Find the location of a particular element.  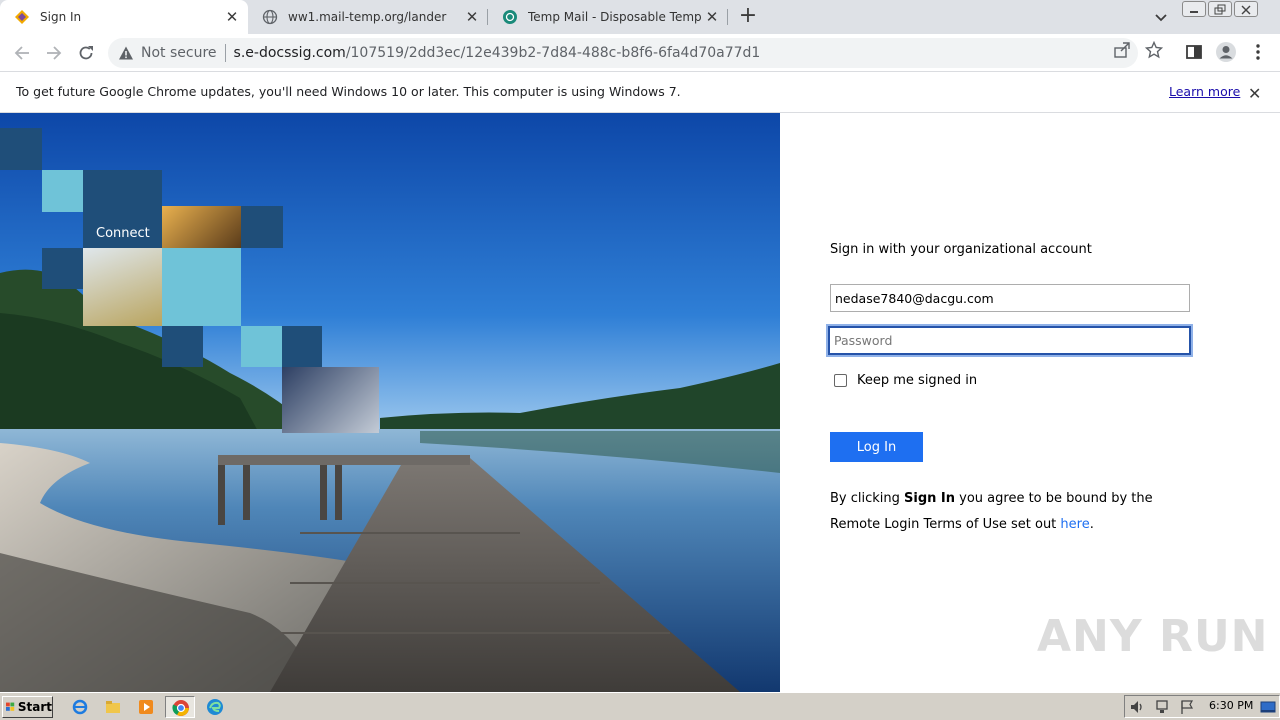

restore-icon is located at coordinates (1220, 9).